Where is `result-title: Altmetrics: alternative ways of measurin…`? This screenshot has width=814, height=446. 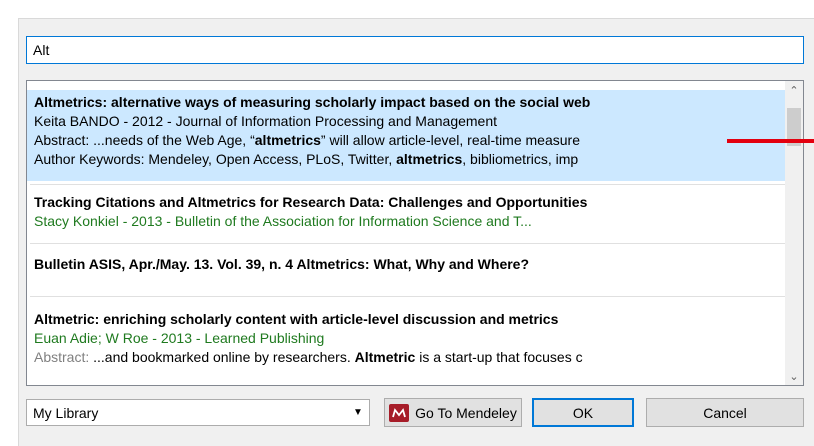 result-title: Altmetrics: alternative ways of measurin… is located at coordinates (312, 102).